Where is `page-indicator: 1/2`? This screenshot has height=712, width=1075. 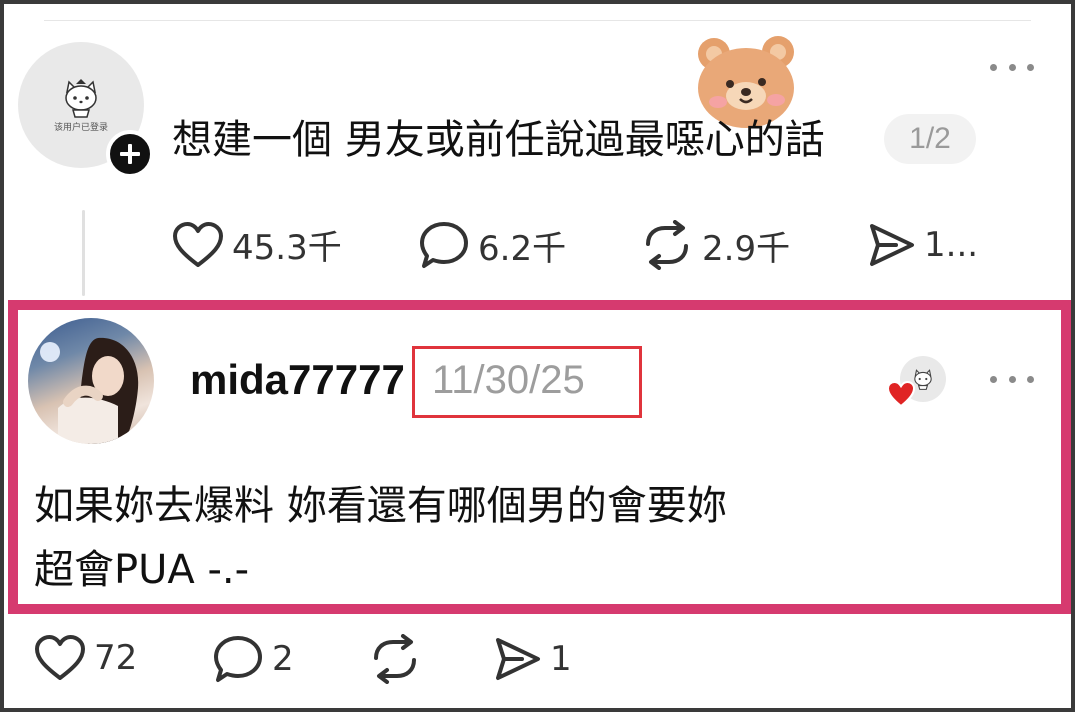 page-indicator: 1/2 is located at coordinates (930, 139).